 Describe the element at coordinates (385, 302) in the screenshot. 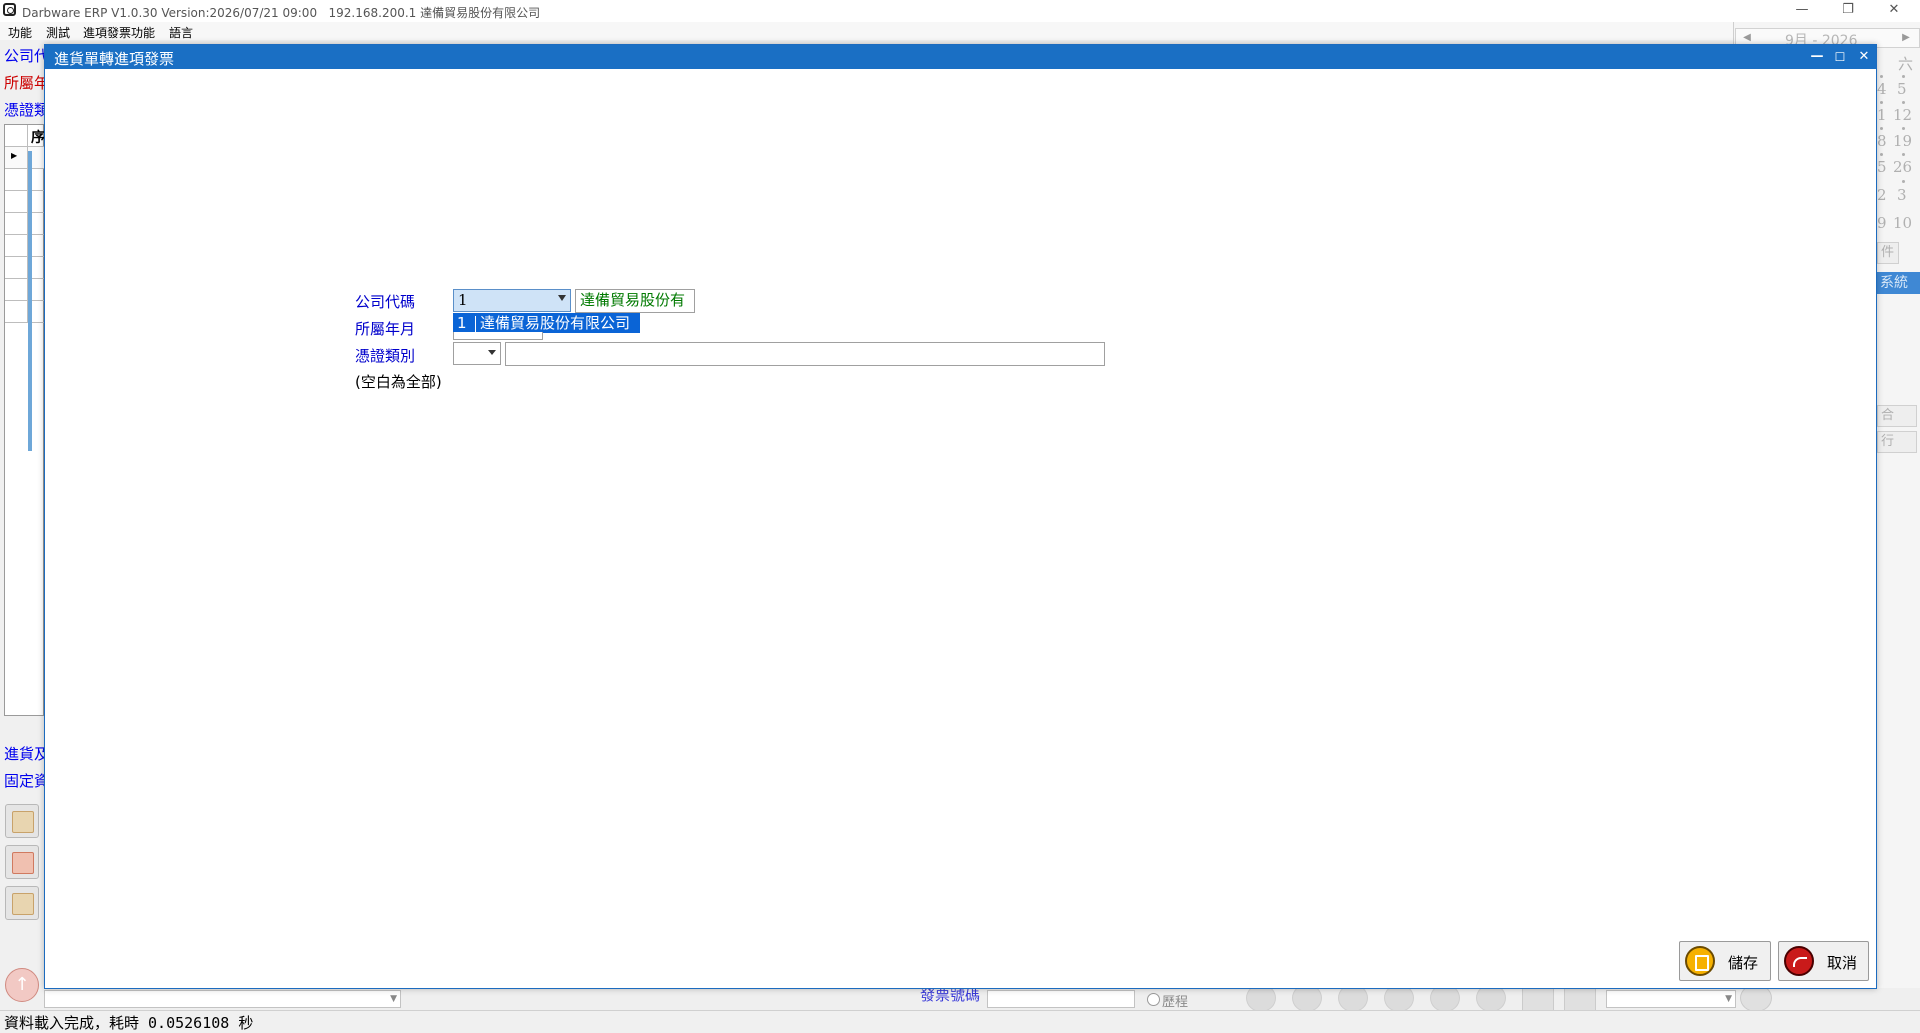

I see `company-code-label: 公司代碼` at that location.